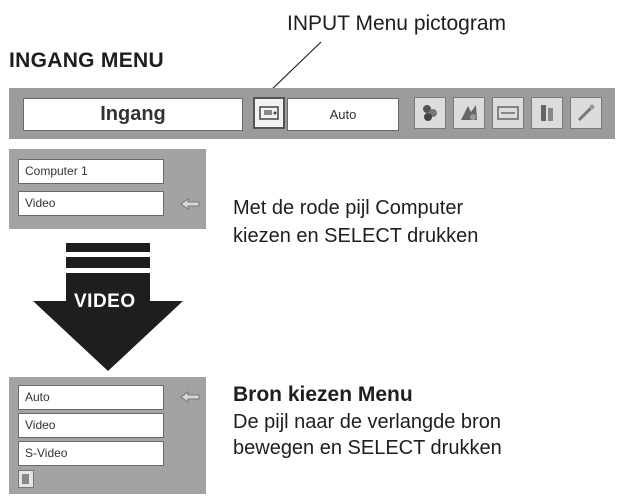  I want to click on instruction-1-line-1: Met de rode pijl Computer, so click(348, 208).